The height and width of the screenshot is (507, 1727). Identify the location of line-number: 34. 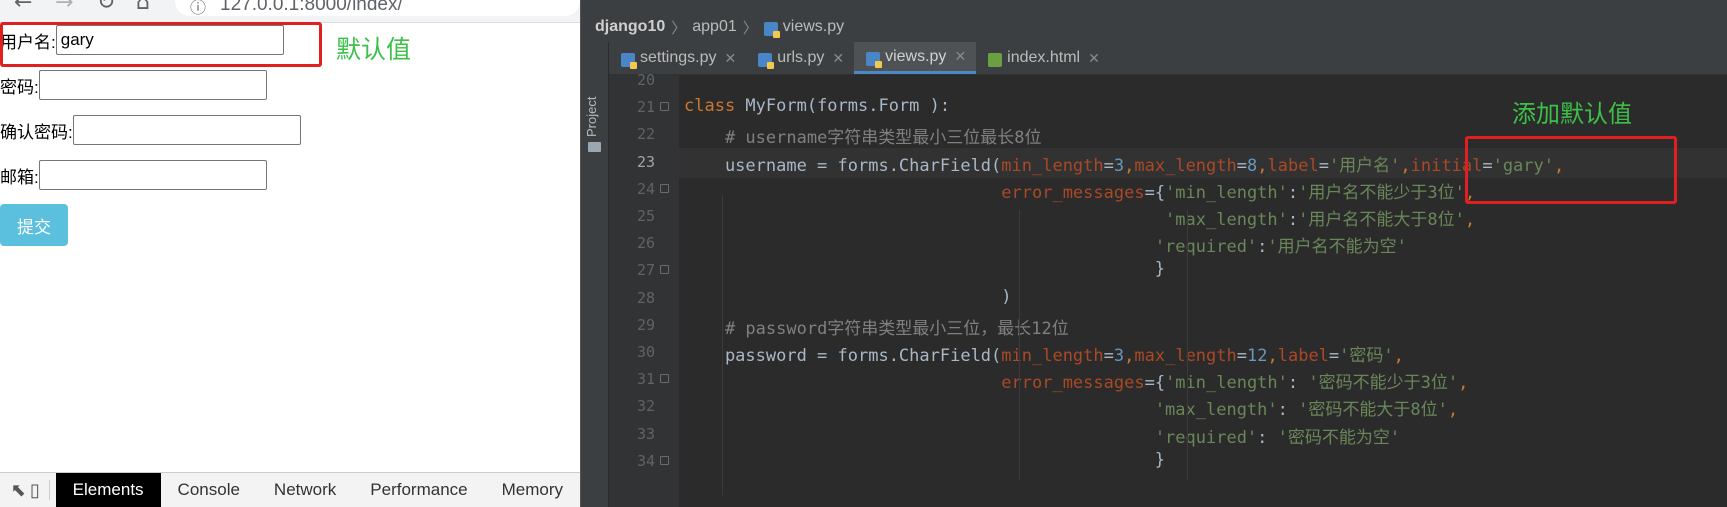
(645, 460).